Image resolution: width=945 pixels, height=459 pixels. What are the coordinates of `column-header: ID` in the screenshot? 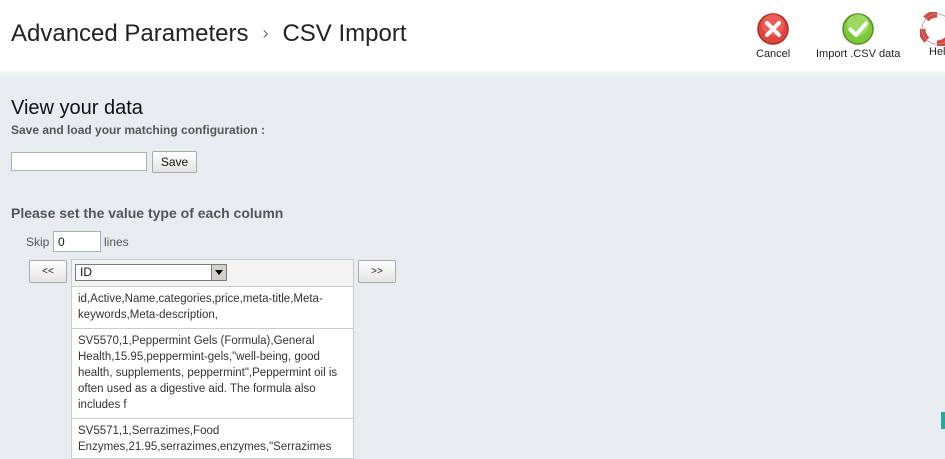 It's located at (212, 273).